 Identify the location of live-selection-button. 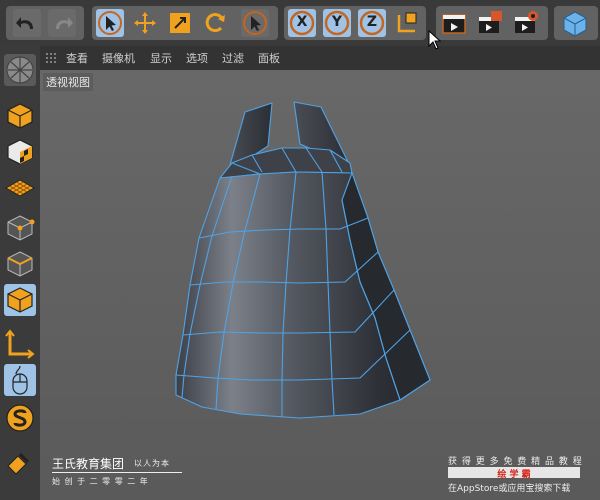
(110, 23).